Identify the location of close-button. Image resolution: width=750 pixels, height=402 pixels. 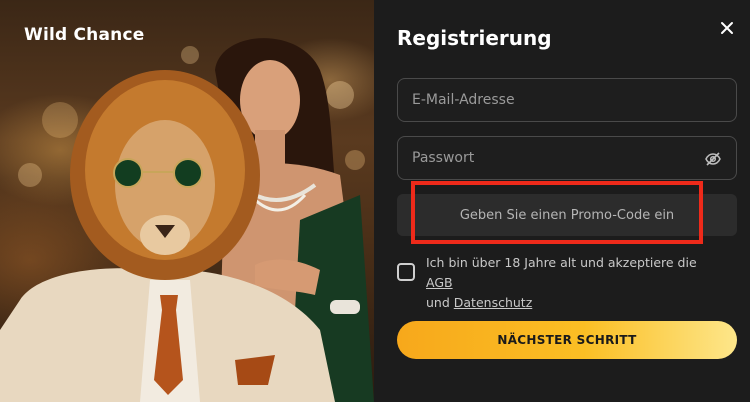
(727, 30).